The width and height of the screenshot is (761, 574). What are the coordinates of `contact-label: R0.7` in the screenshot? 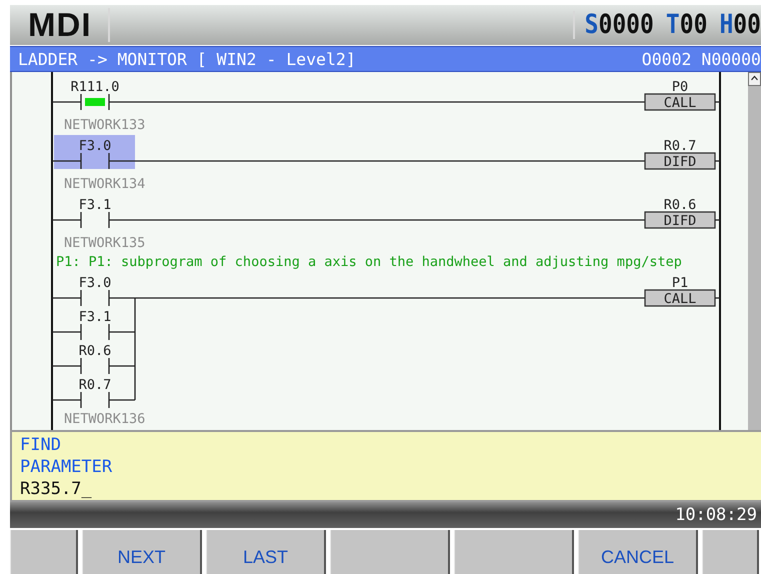 It's located at (95, 385).